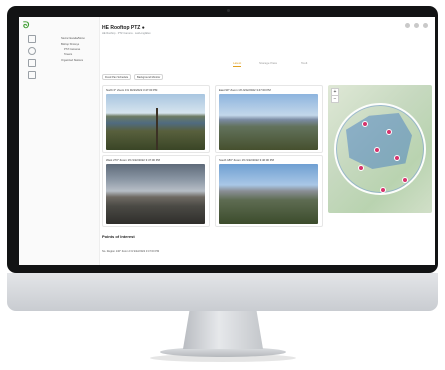 Image resolution: width=445 pixels, height=370 pixels. I want to click on range-ring, so click(380, 149).